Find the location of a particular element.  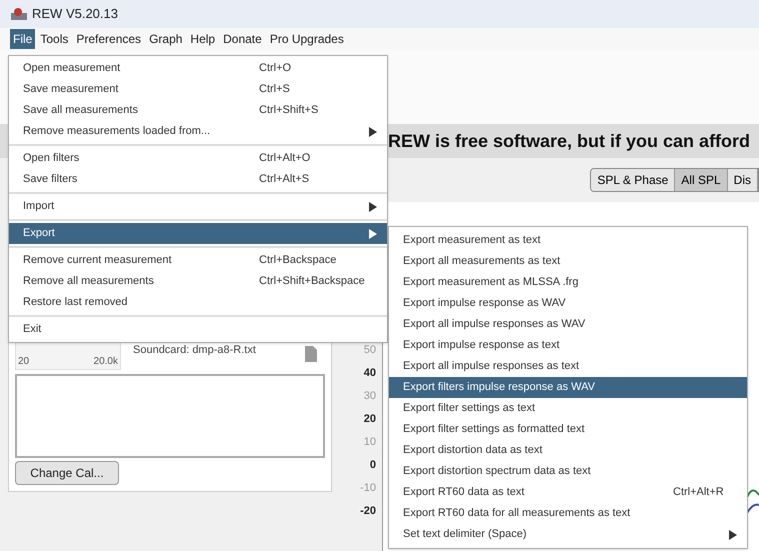

y-axis-tick: 20 is located at coordinates (370, 419).